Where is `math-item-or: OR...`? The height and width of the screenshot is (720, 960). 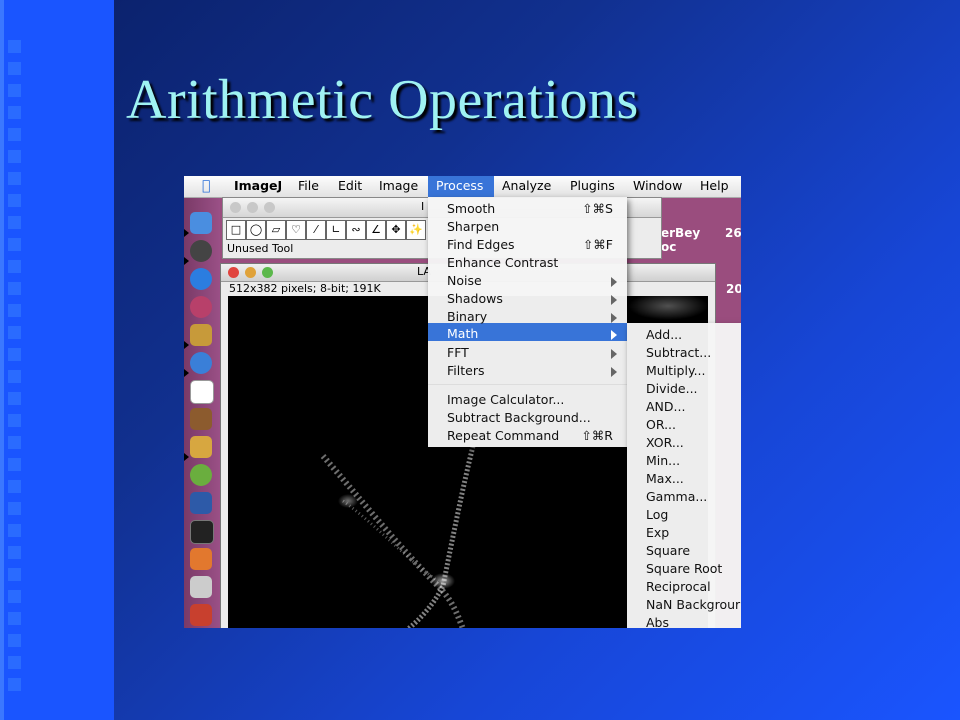
math-item-or: OR... is located at coordinates (661, 424).